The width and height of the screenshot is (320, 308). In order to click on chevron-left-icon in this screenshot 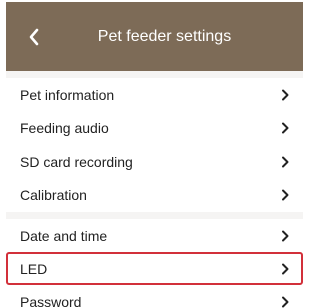, I will do `click(34, 37)`.